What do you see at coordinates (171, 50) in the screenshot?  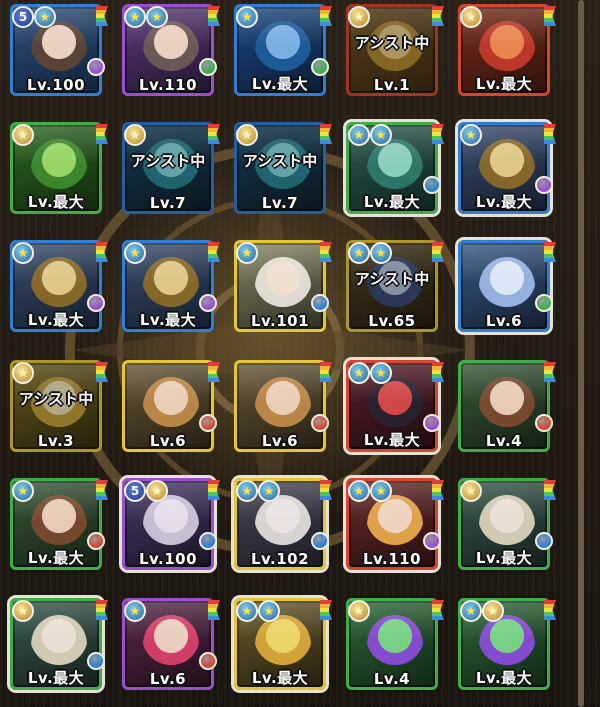 I see `monster-card-dark-swordswoman-2: ★ ★ Lv.110` at bounding box center [171, 50].